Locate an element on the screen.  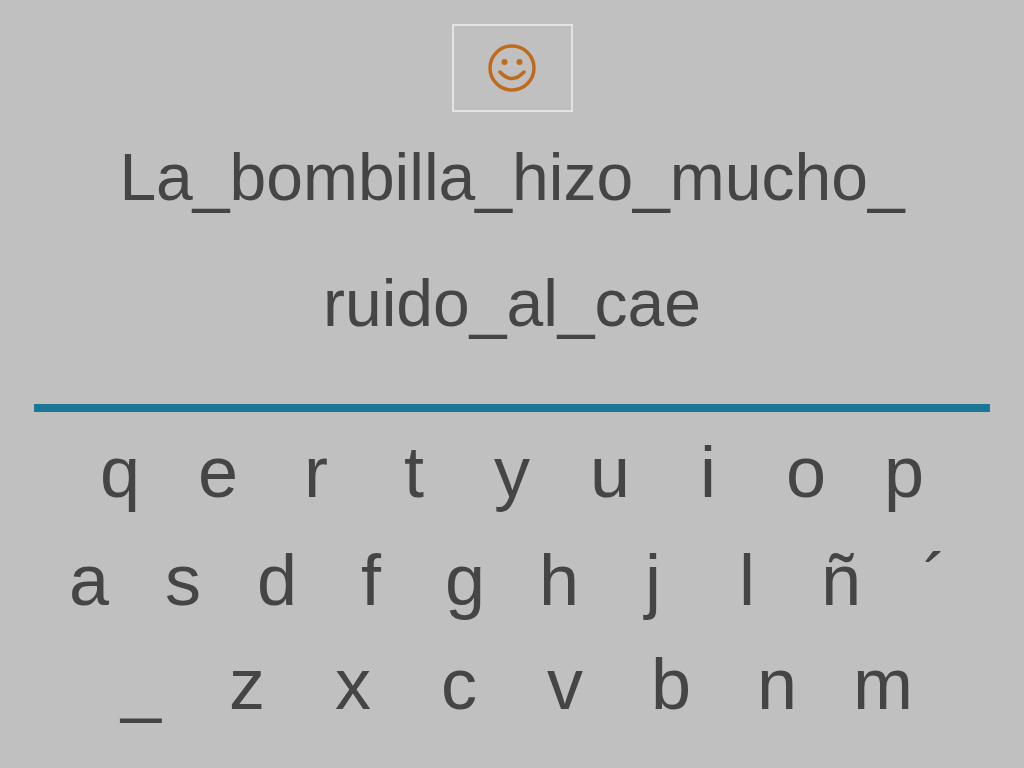
letter-key: l is located at coordinates (747, 580).